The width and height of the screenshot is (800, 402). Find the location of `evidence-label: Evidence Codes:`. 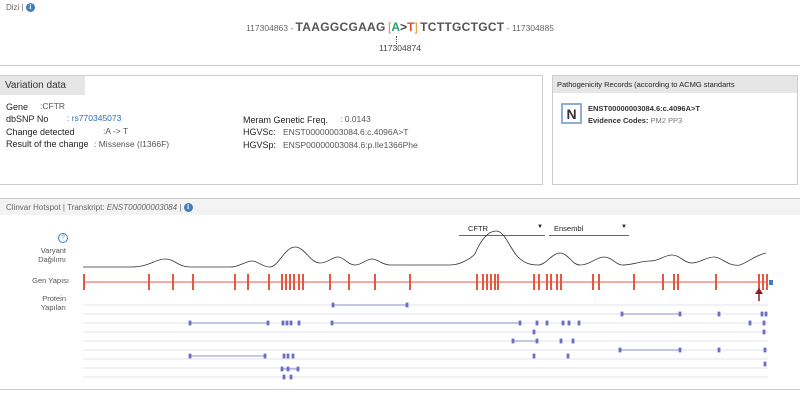

evidence-label: Evidence Codes: is located at coordinates (618, 120).